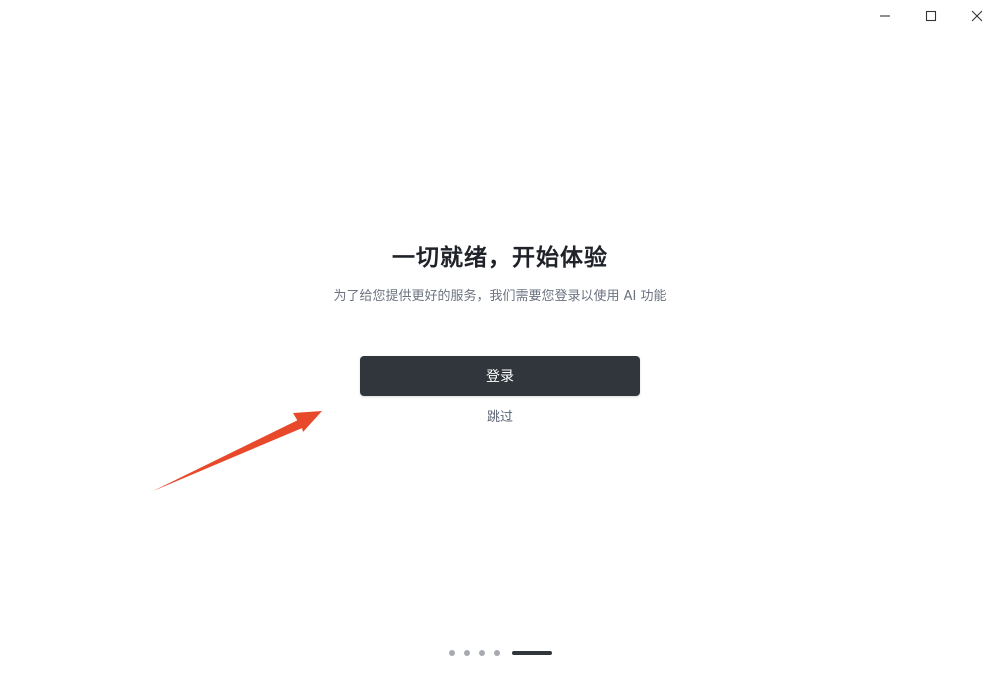 This screenshot has width=1000, height=680. What do you see at coordinates (237, 451) in the screenshot?
I see `red-arrow-icon` at bounding box center [237, 451].